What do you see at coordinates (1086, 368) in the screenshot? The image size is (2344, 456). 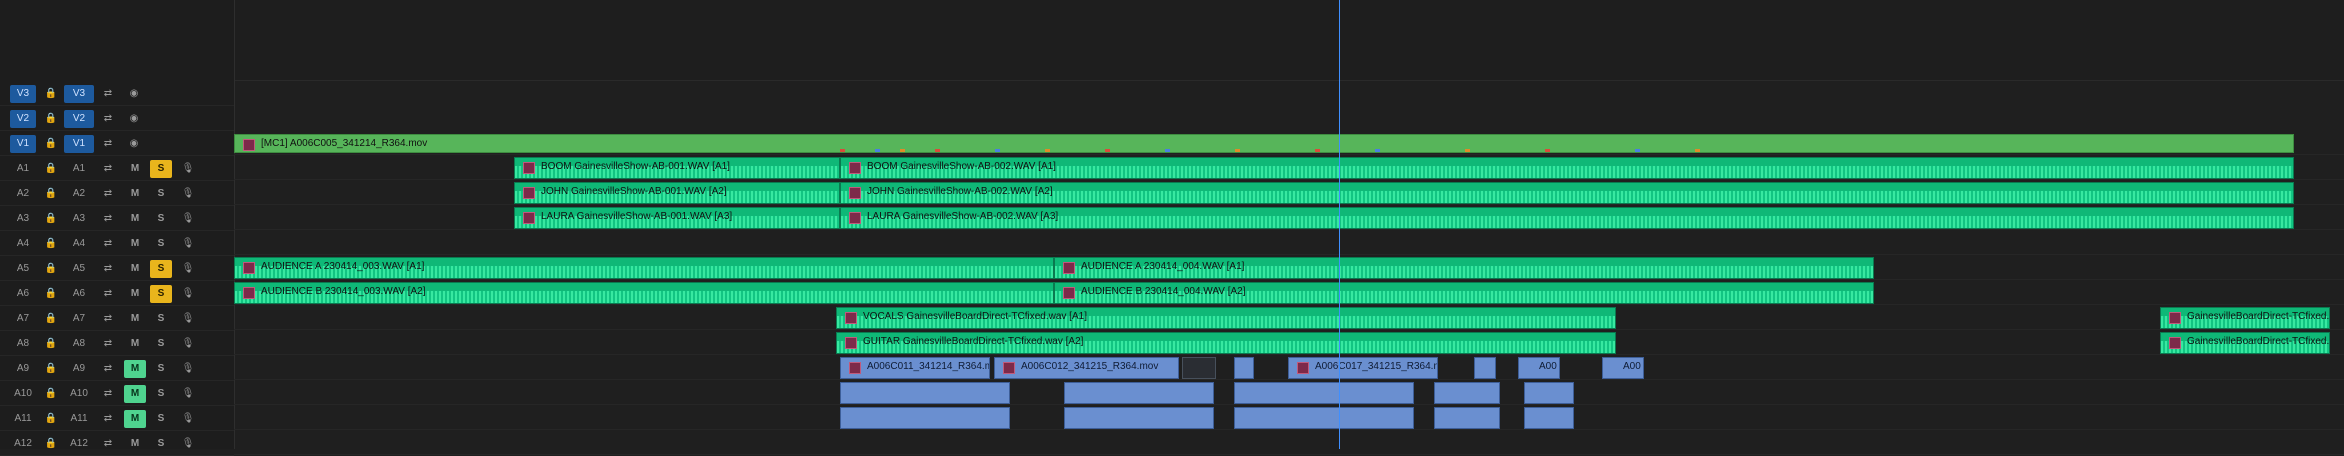 I see `nested-audio-clip: A006C012_341215_R364.mov` at bounding box center [1086, 368].